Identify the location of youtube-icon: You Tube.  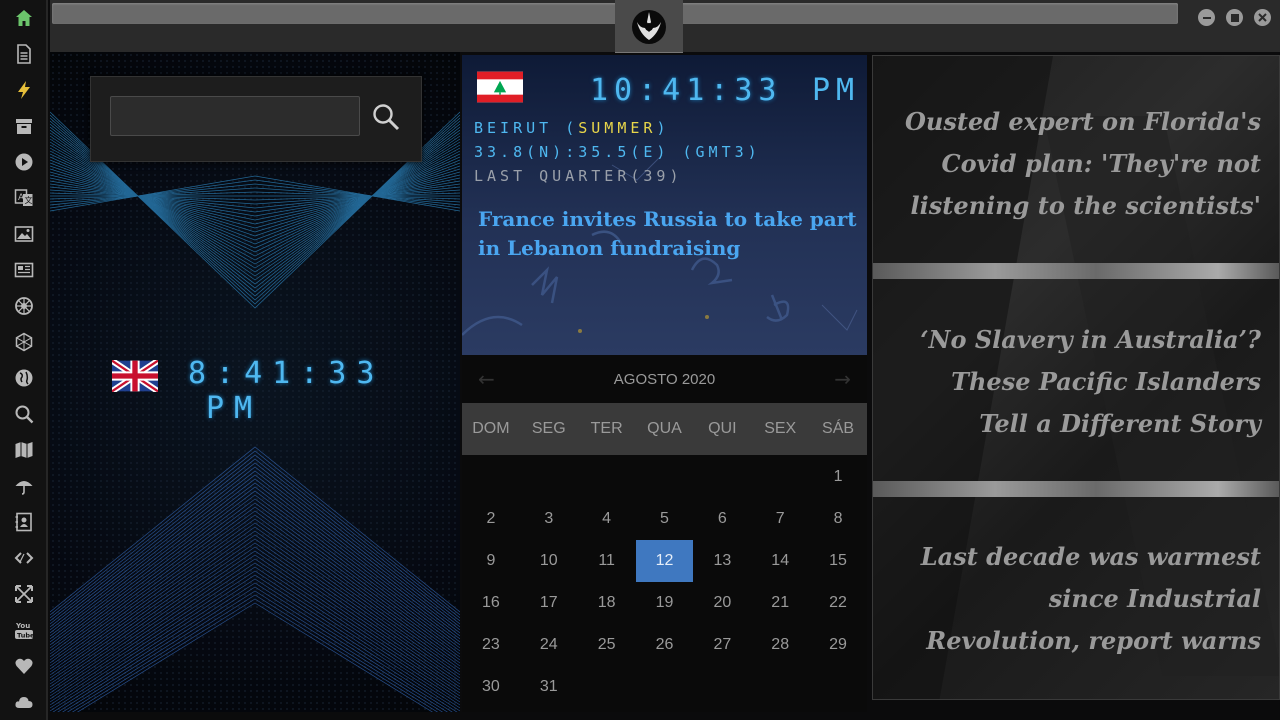
(24, 630).